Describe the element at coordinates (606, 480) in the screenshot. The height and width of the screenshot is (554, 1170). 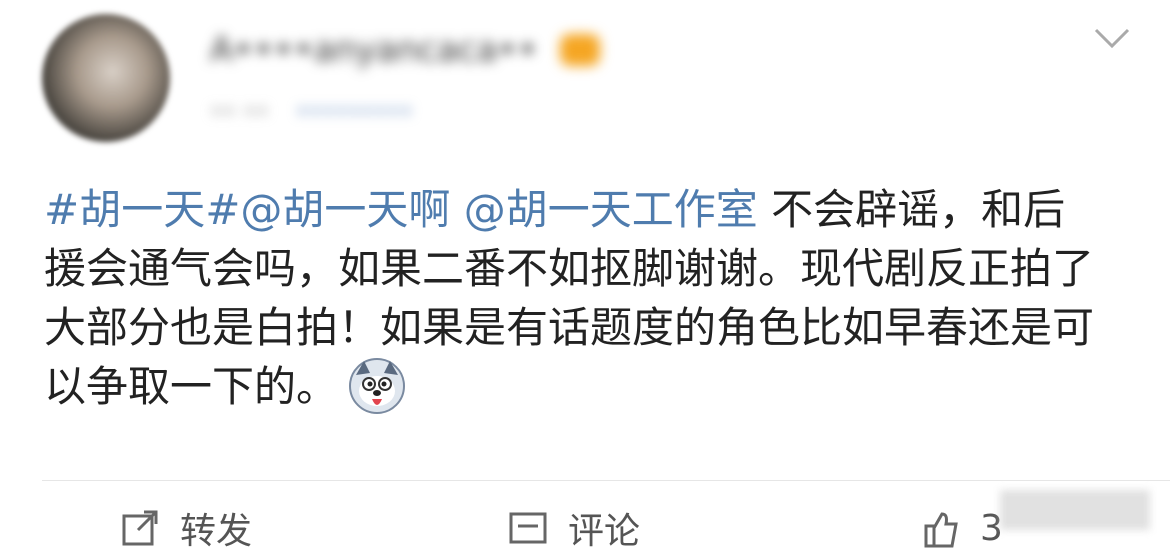
I see `divider` at that location.